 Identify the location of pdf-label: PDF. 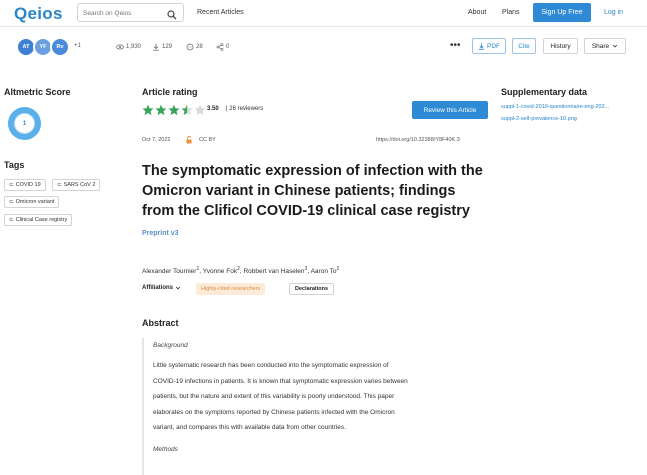
(493, 46).